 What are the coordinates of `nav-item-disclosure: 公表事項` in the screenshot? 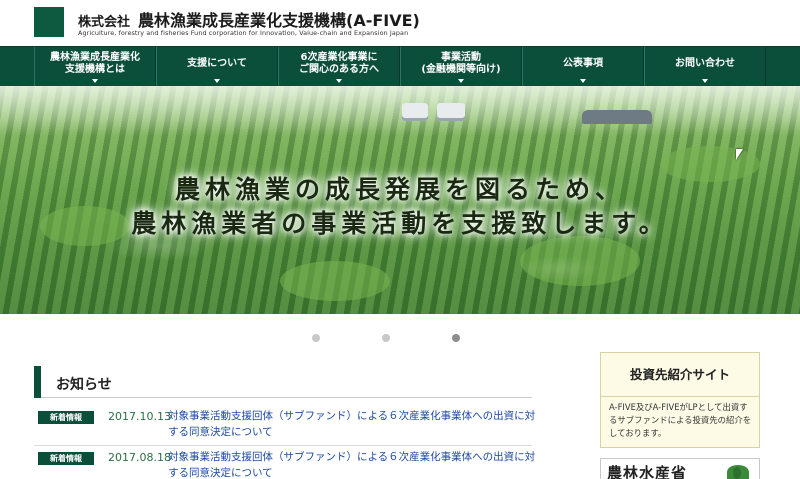 It's located at (583, 67).